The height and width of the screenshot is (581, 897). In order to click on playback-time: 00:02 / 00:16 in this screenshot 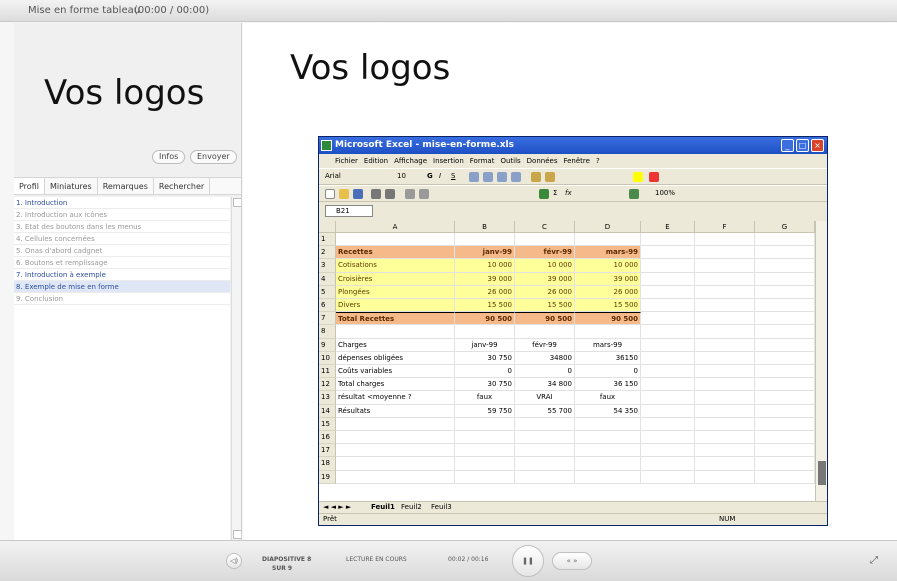, I will do `click(468, 559)`.